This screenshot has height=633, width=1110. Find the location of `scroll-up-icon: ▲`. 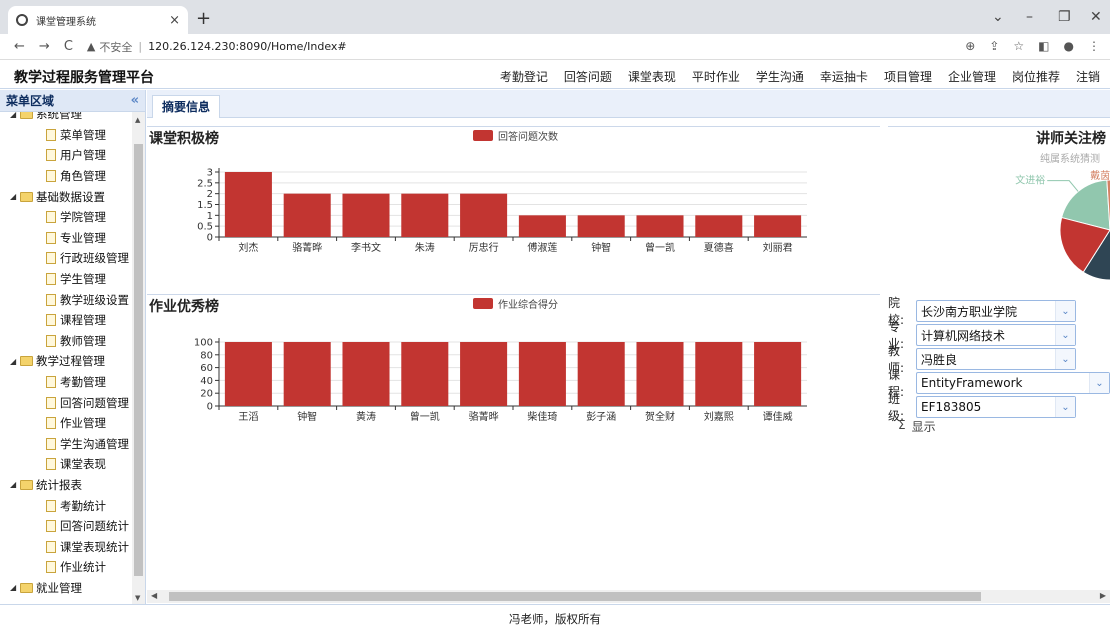

scroll-up-icon: ▲ is located at coordinates (137, 120).